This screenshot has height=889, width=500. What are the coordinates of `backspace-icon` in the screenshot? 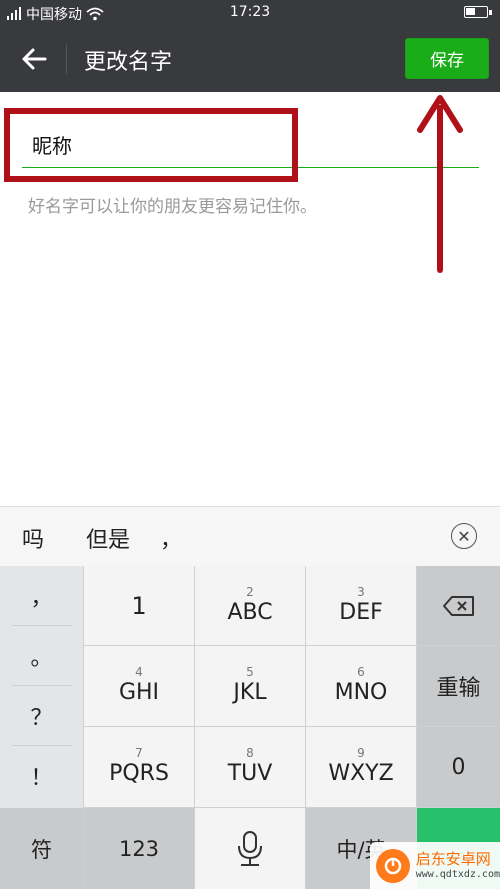 It's located at (458, 605).